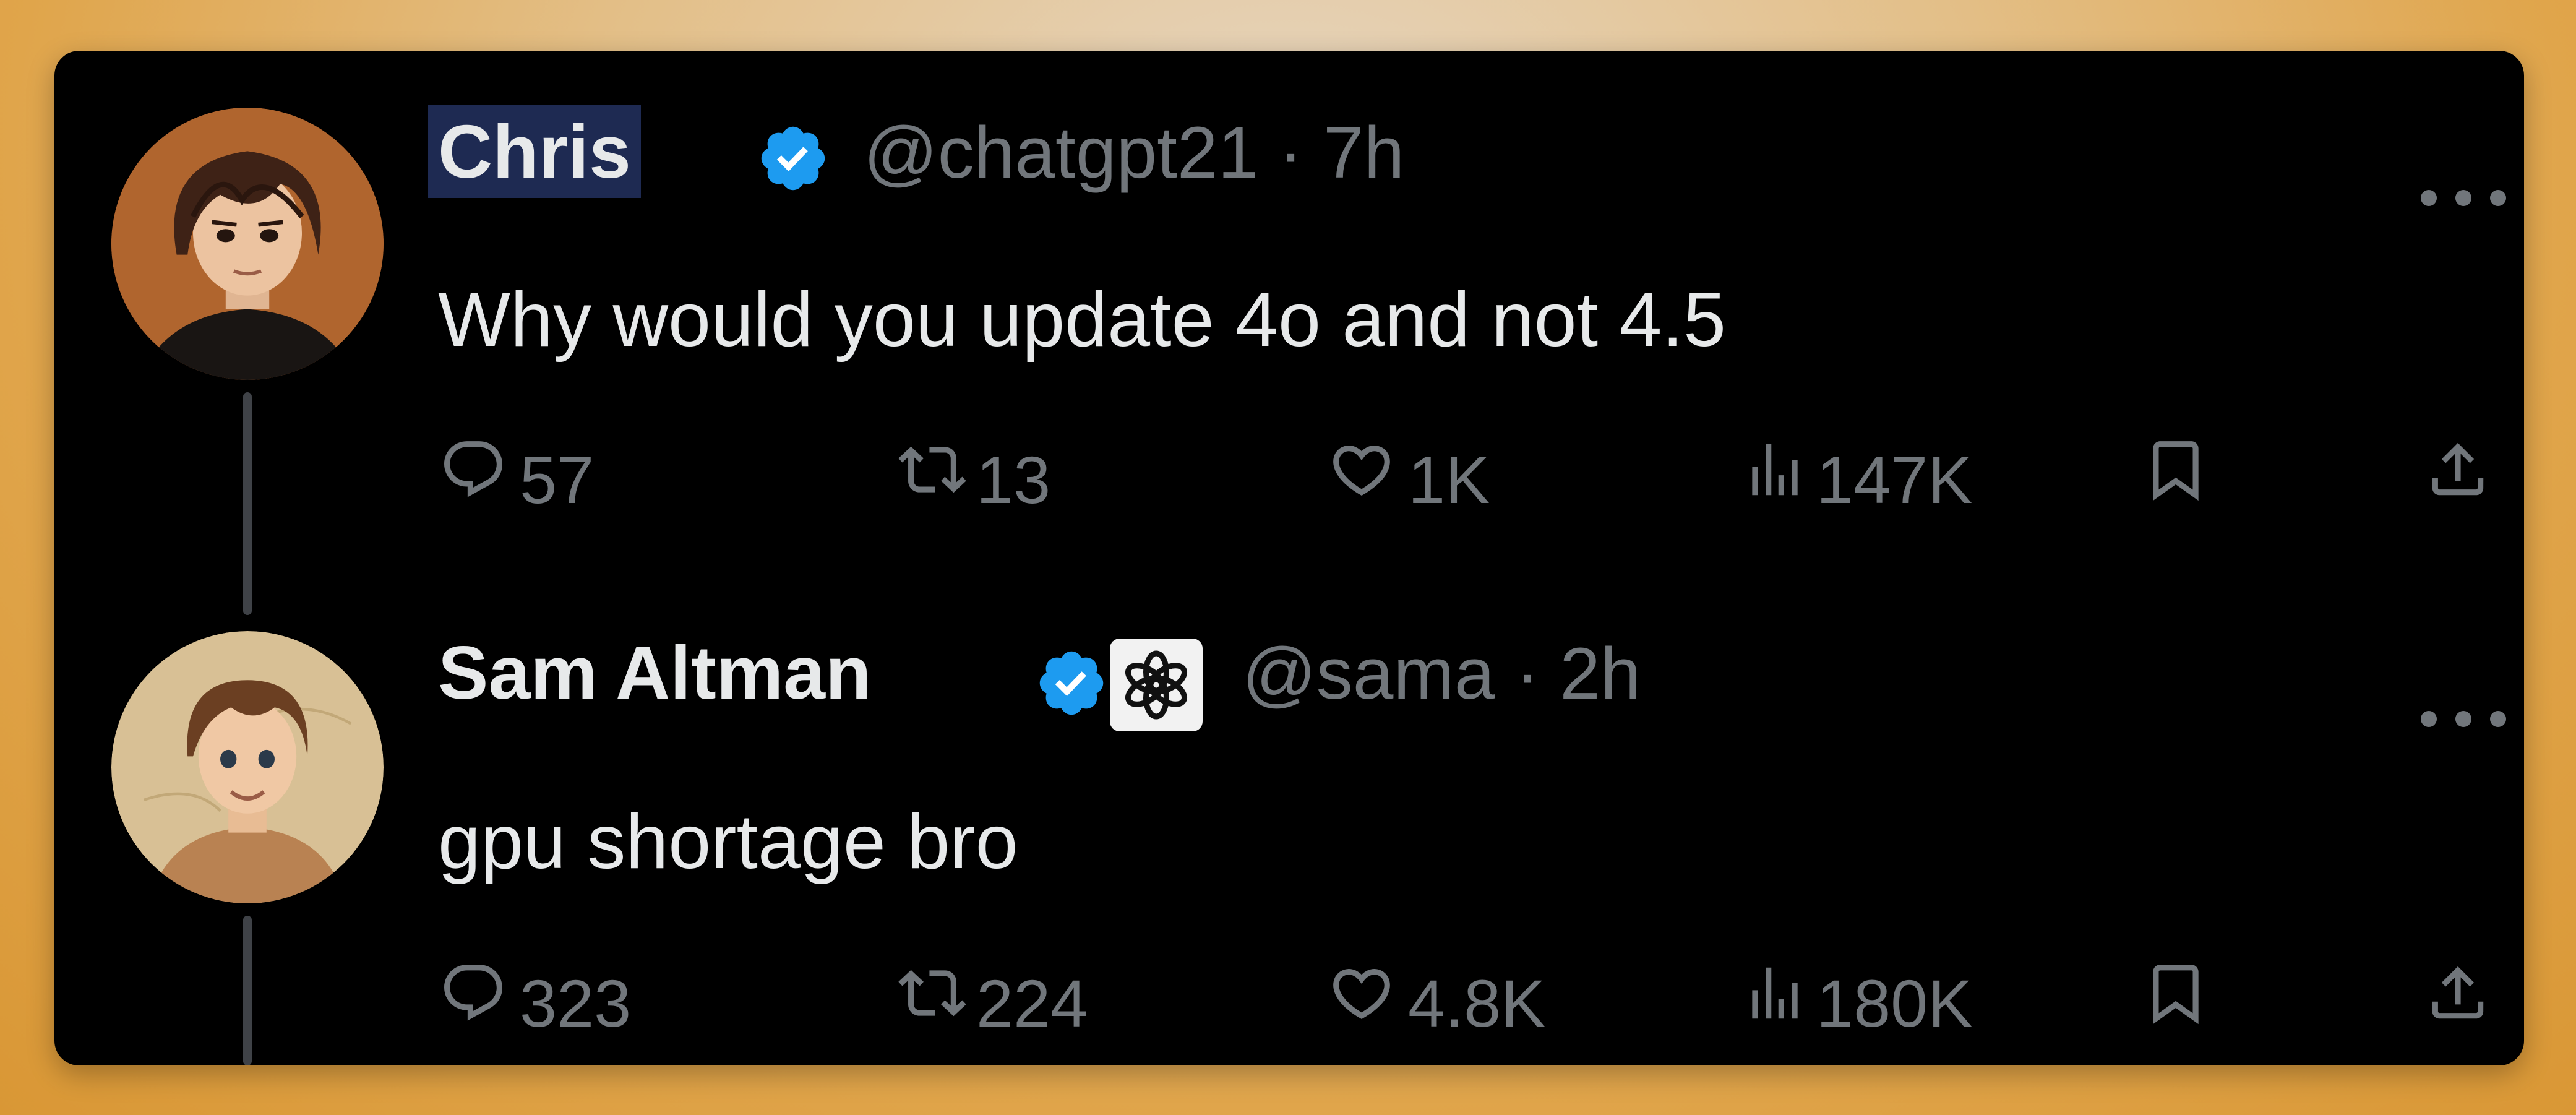 The image size is (2576, 1115). What do you see at coordinates (1364, 153) in the screenshot?
I see `timestamp: 7h` at bounding box center [1364, 153].